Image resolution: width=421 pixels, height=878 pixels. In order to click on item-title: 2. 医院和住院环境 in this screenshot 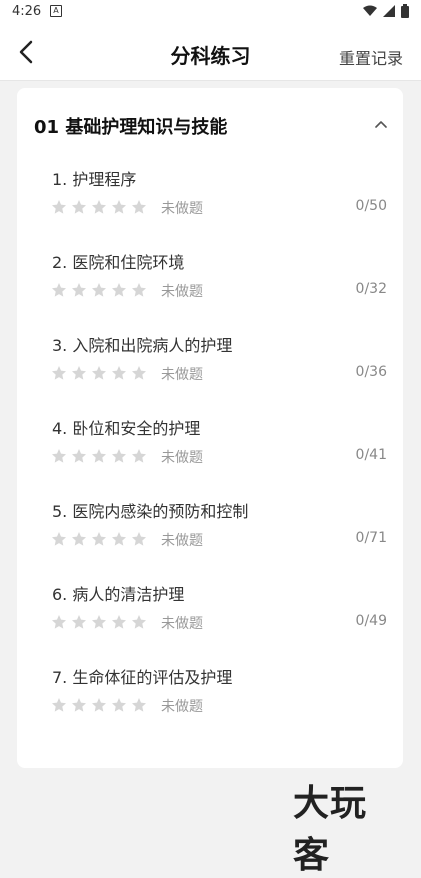, I will do `click(118, 262)`.